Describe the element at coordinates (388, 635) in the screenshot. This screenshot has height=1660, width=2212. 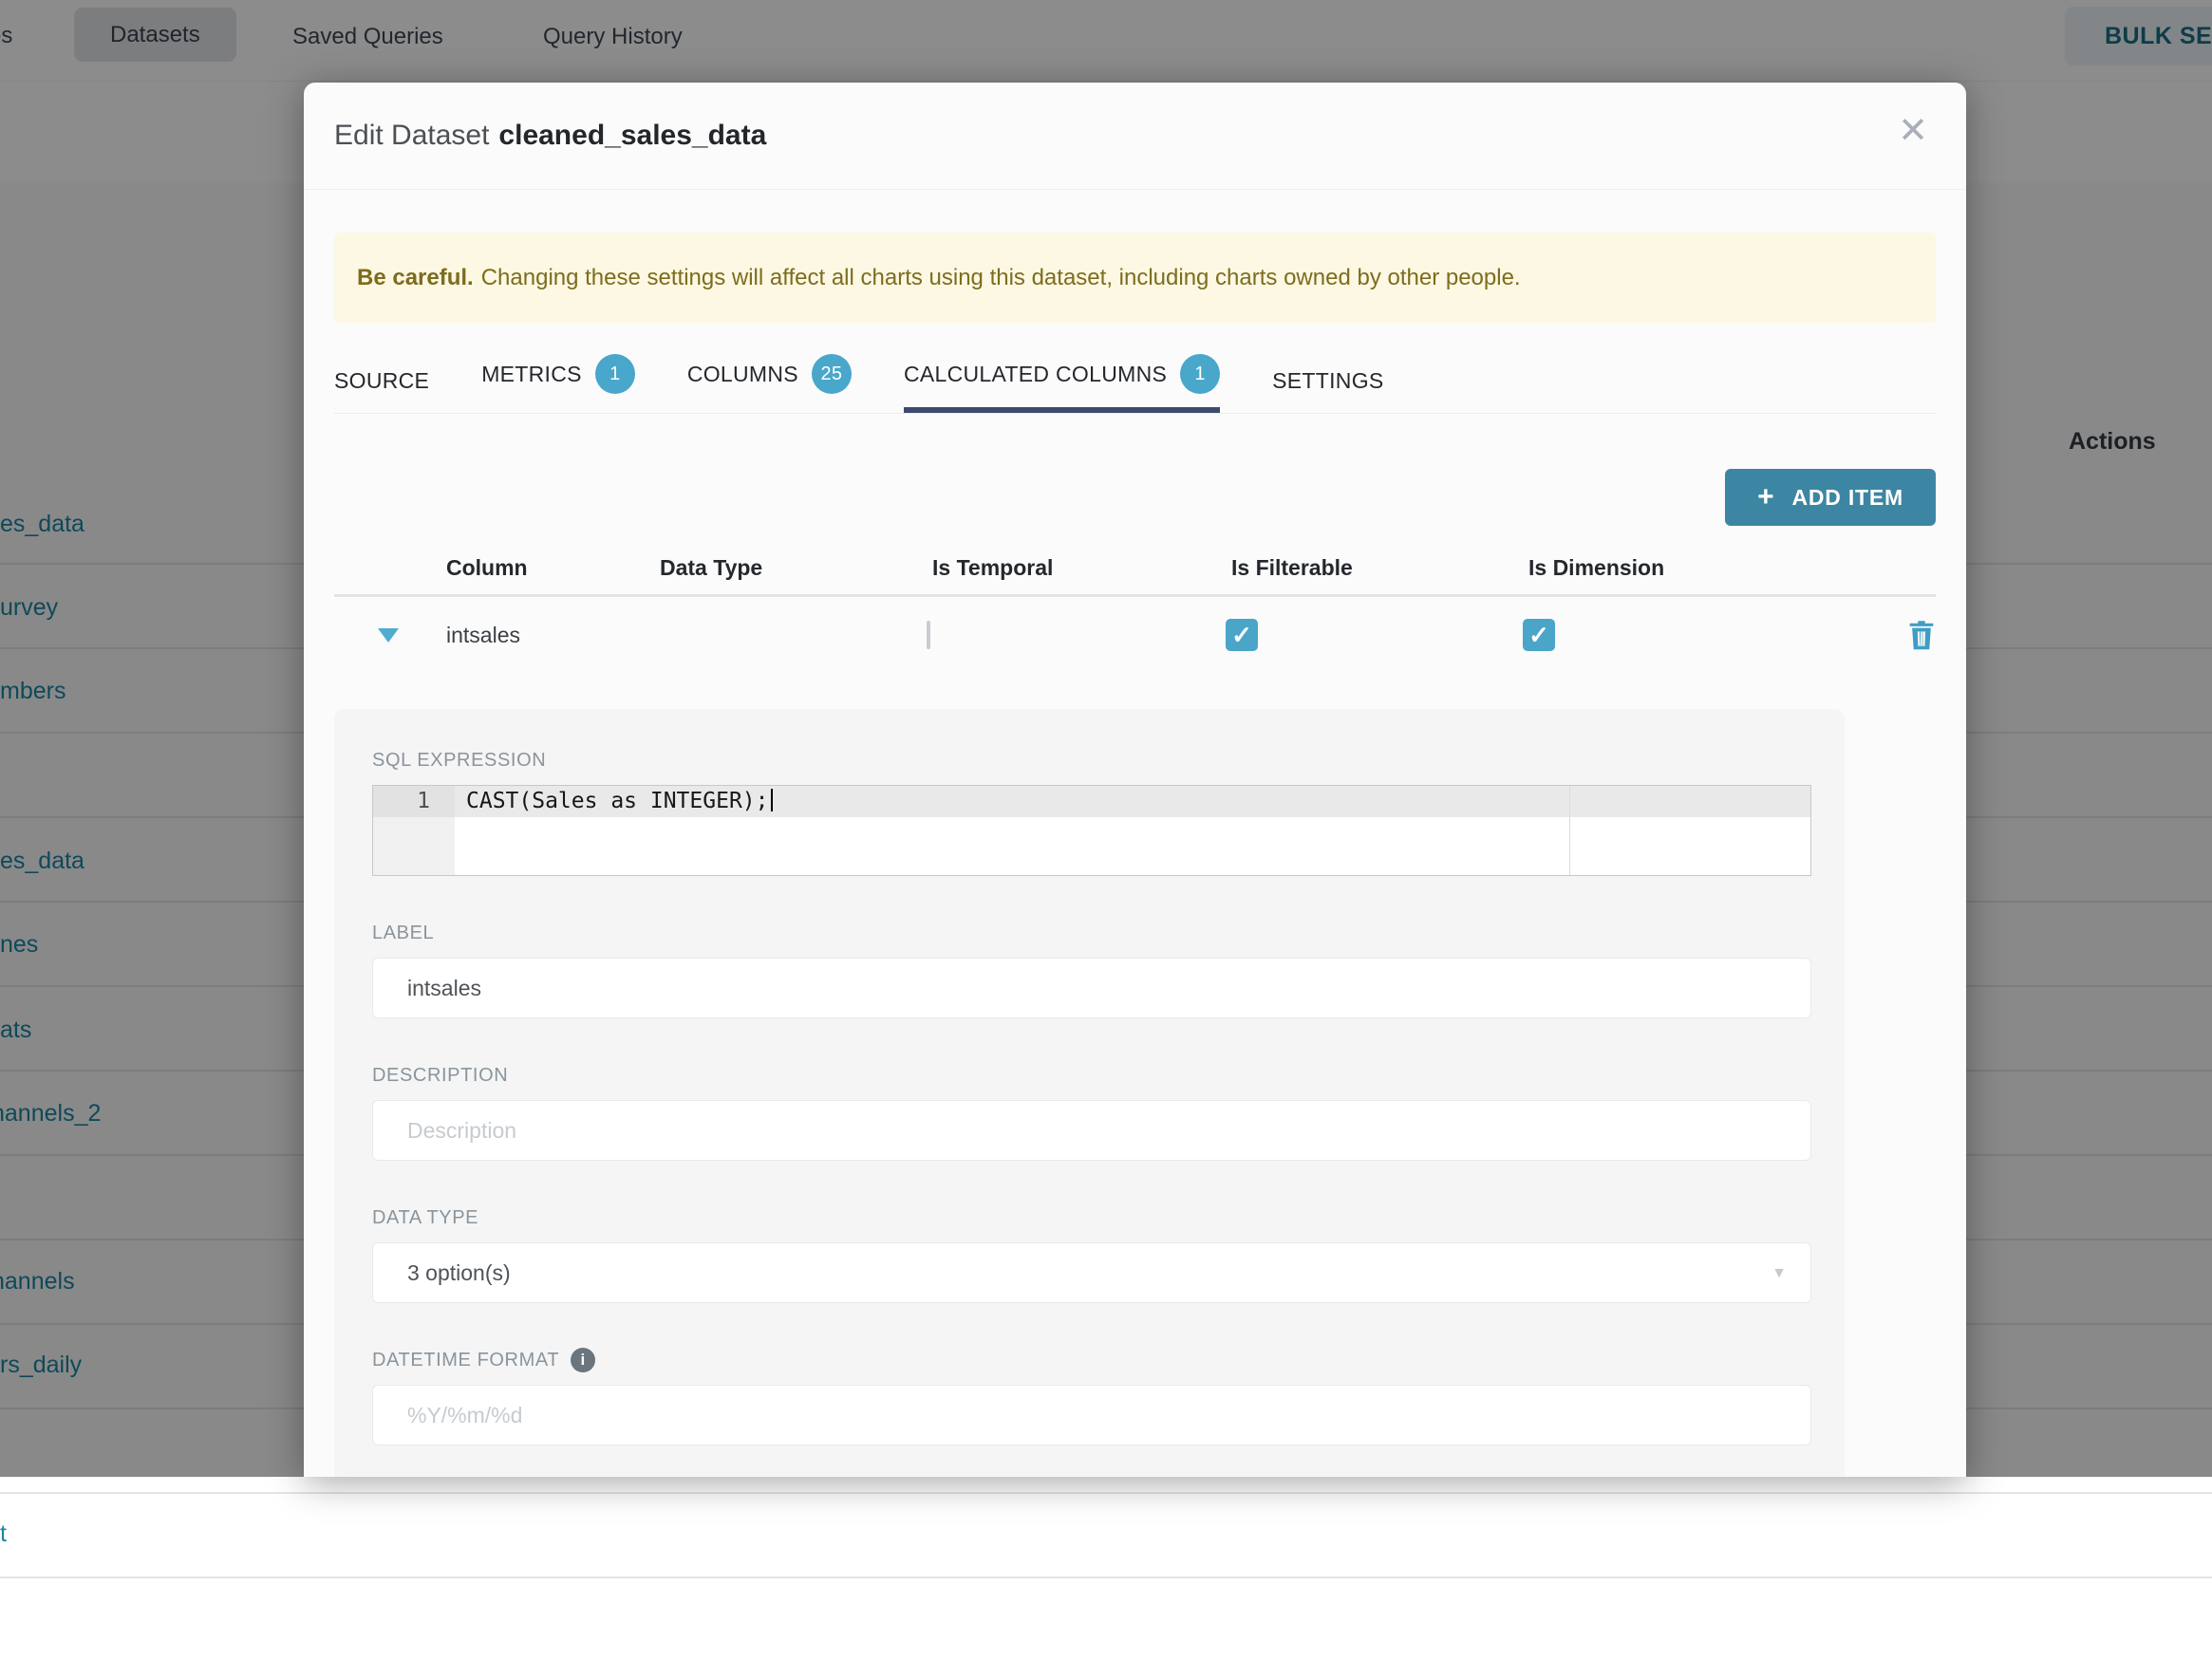
I see `collapse-caret-icon` at that location.